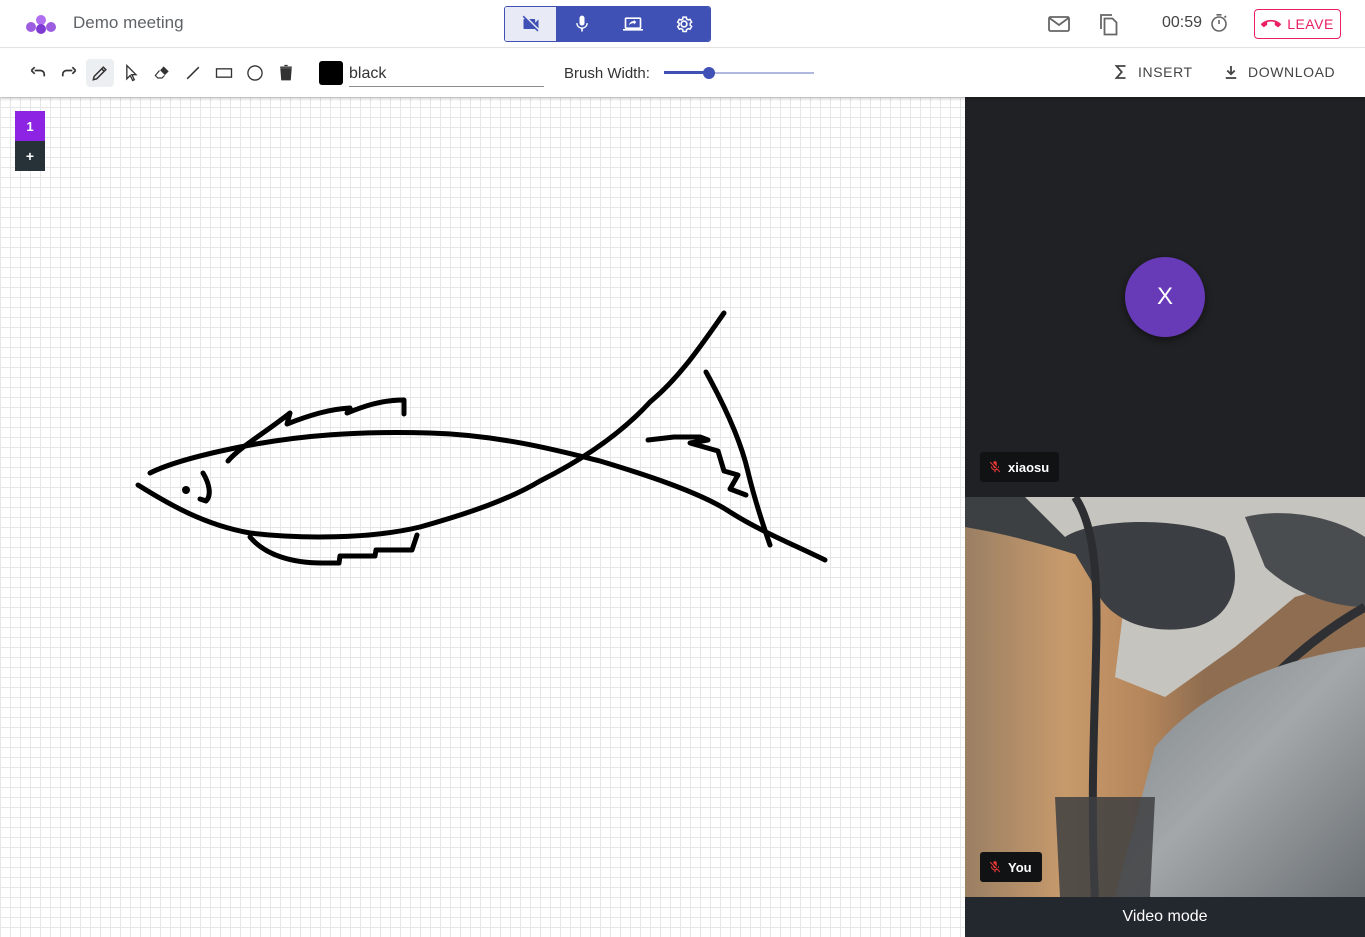  Describe the element at coordinates (697, 466) in the screenshot. I see `stroke-tail-scribble` at that location.